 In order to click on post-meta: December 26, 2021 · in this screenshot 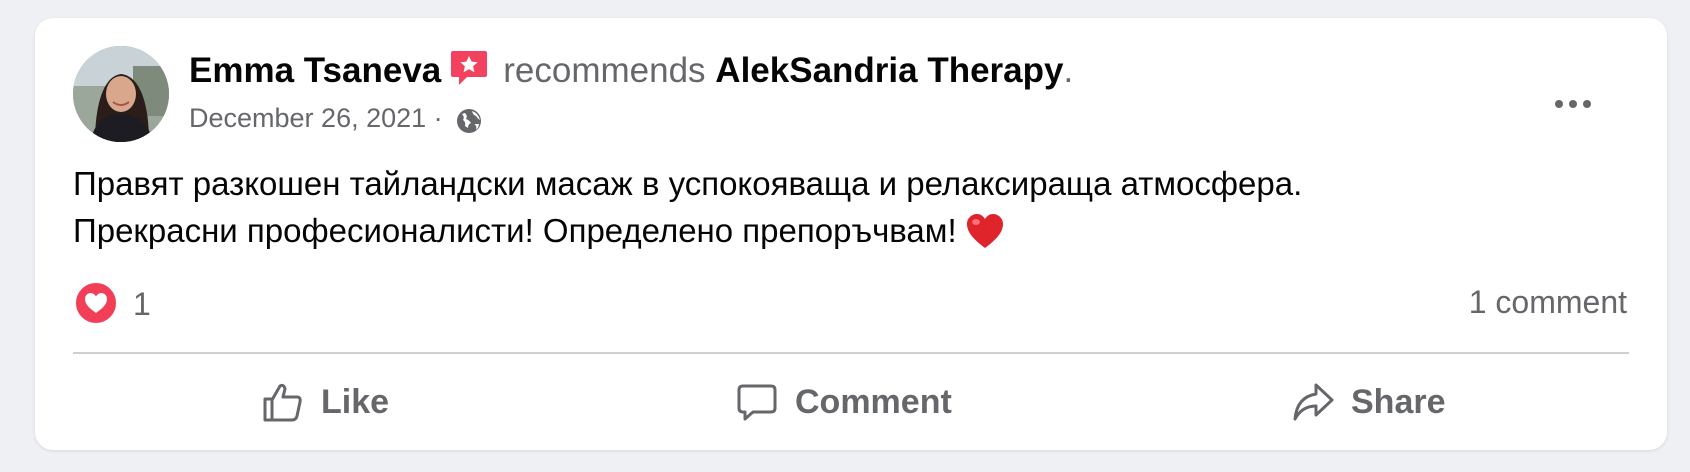, I will do `click(335, 121)`.